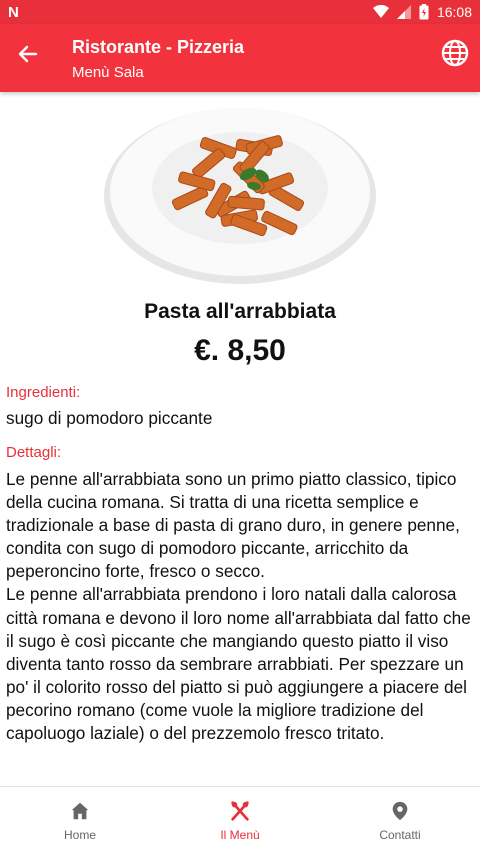 Image resolution: width=480 pixels, height=854 pixels. What do you see at coordinates (240, 350) in the screenshot?
I see `dish-price: €. 8,50` at bounding box center [240, 350].